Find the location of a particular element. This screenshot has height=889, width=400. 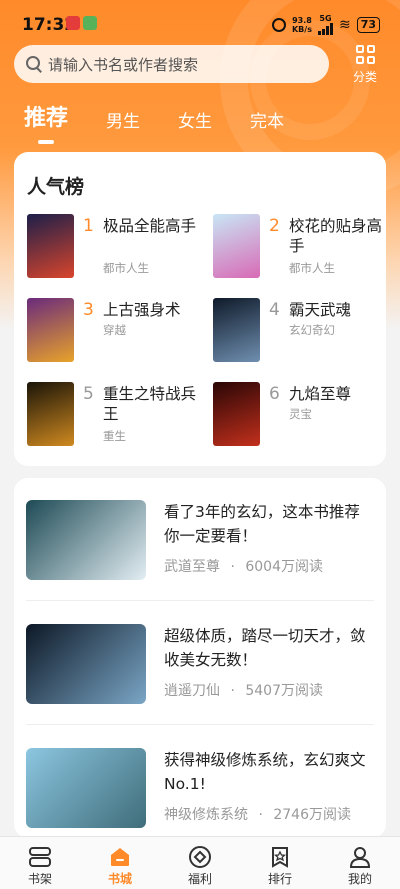

feed-headline: 超级体质，踏尽一切天才，敛收美女无数！ is located at coordinates (265, 648).